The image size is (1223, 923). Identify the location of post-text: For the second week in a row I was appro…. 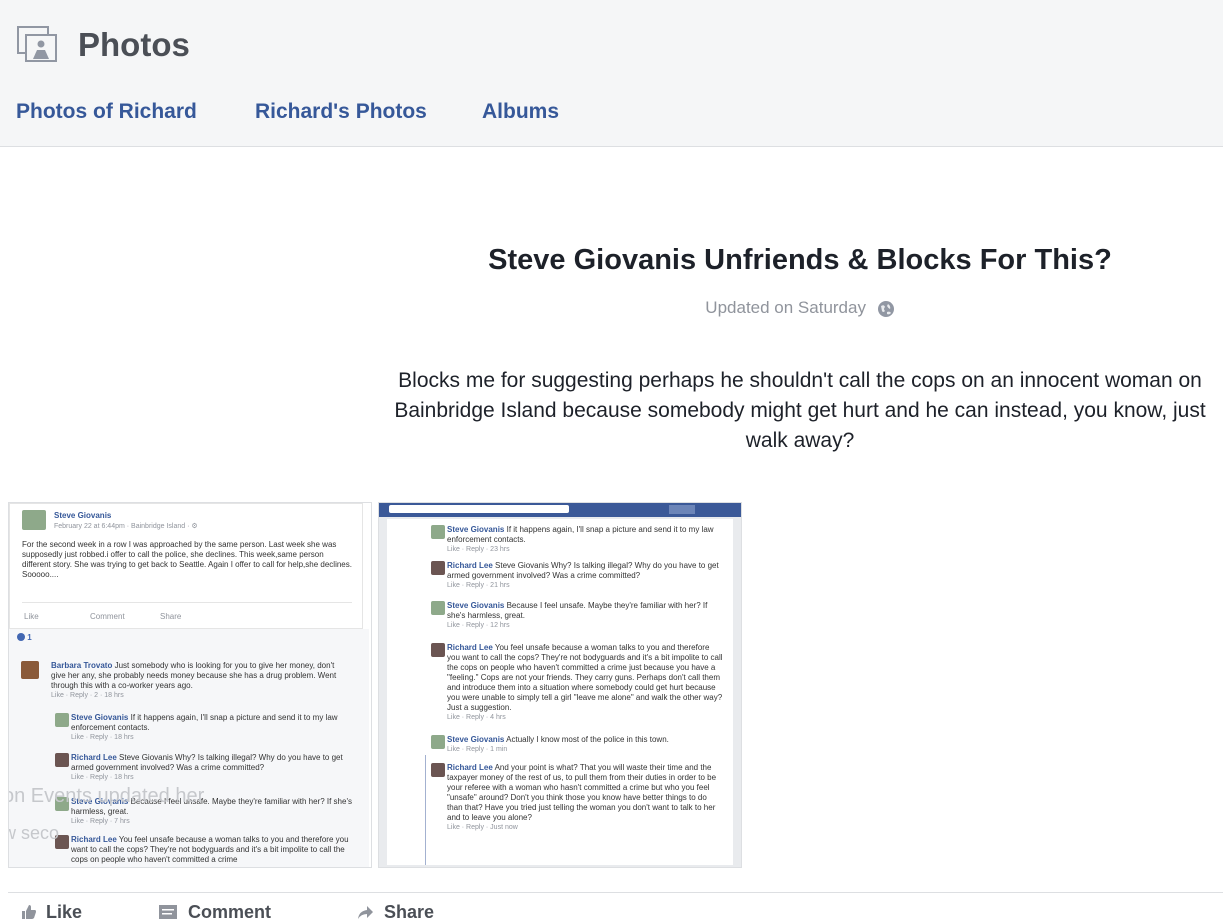
(187, 559).